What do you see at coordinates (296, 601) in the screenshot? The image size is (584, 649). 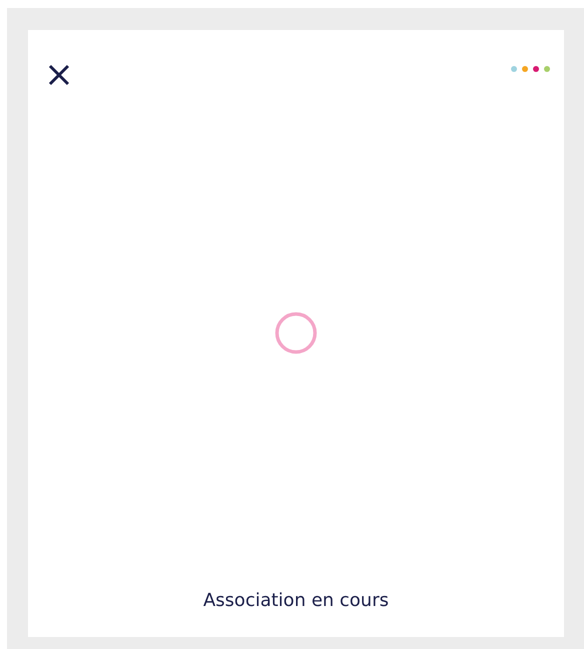 I see `status-text: Association en cours` at bounding box center [296, 601].